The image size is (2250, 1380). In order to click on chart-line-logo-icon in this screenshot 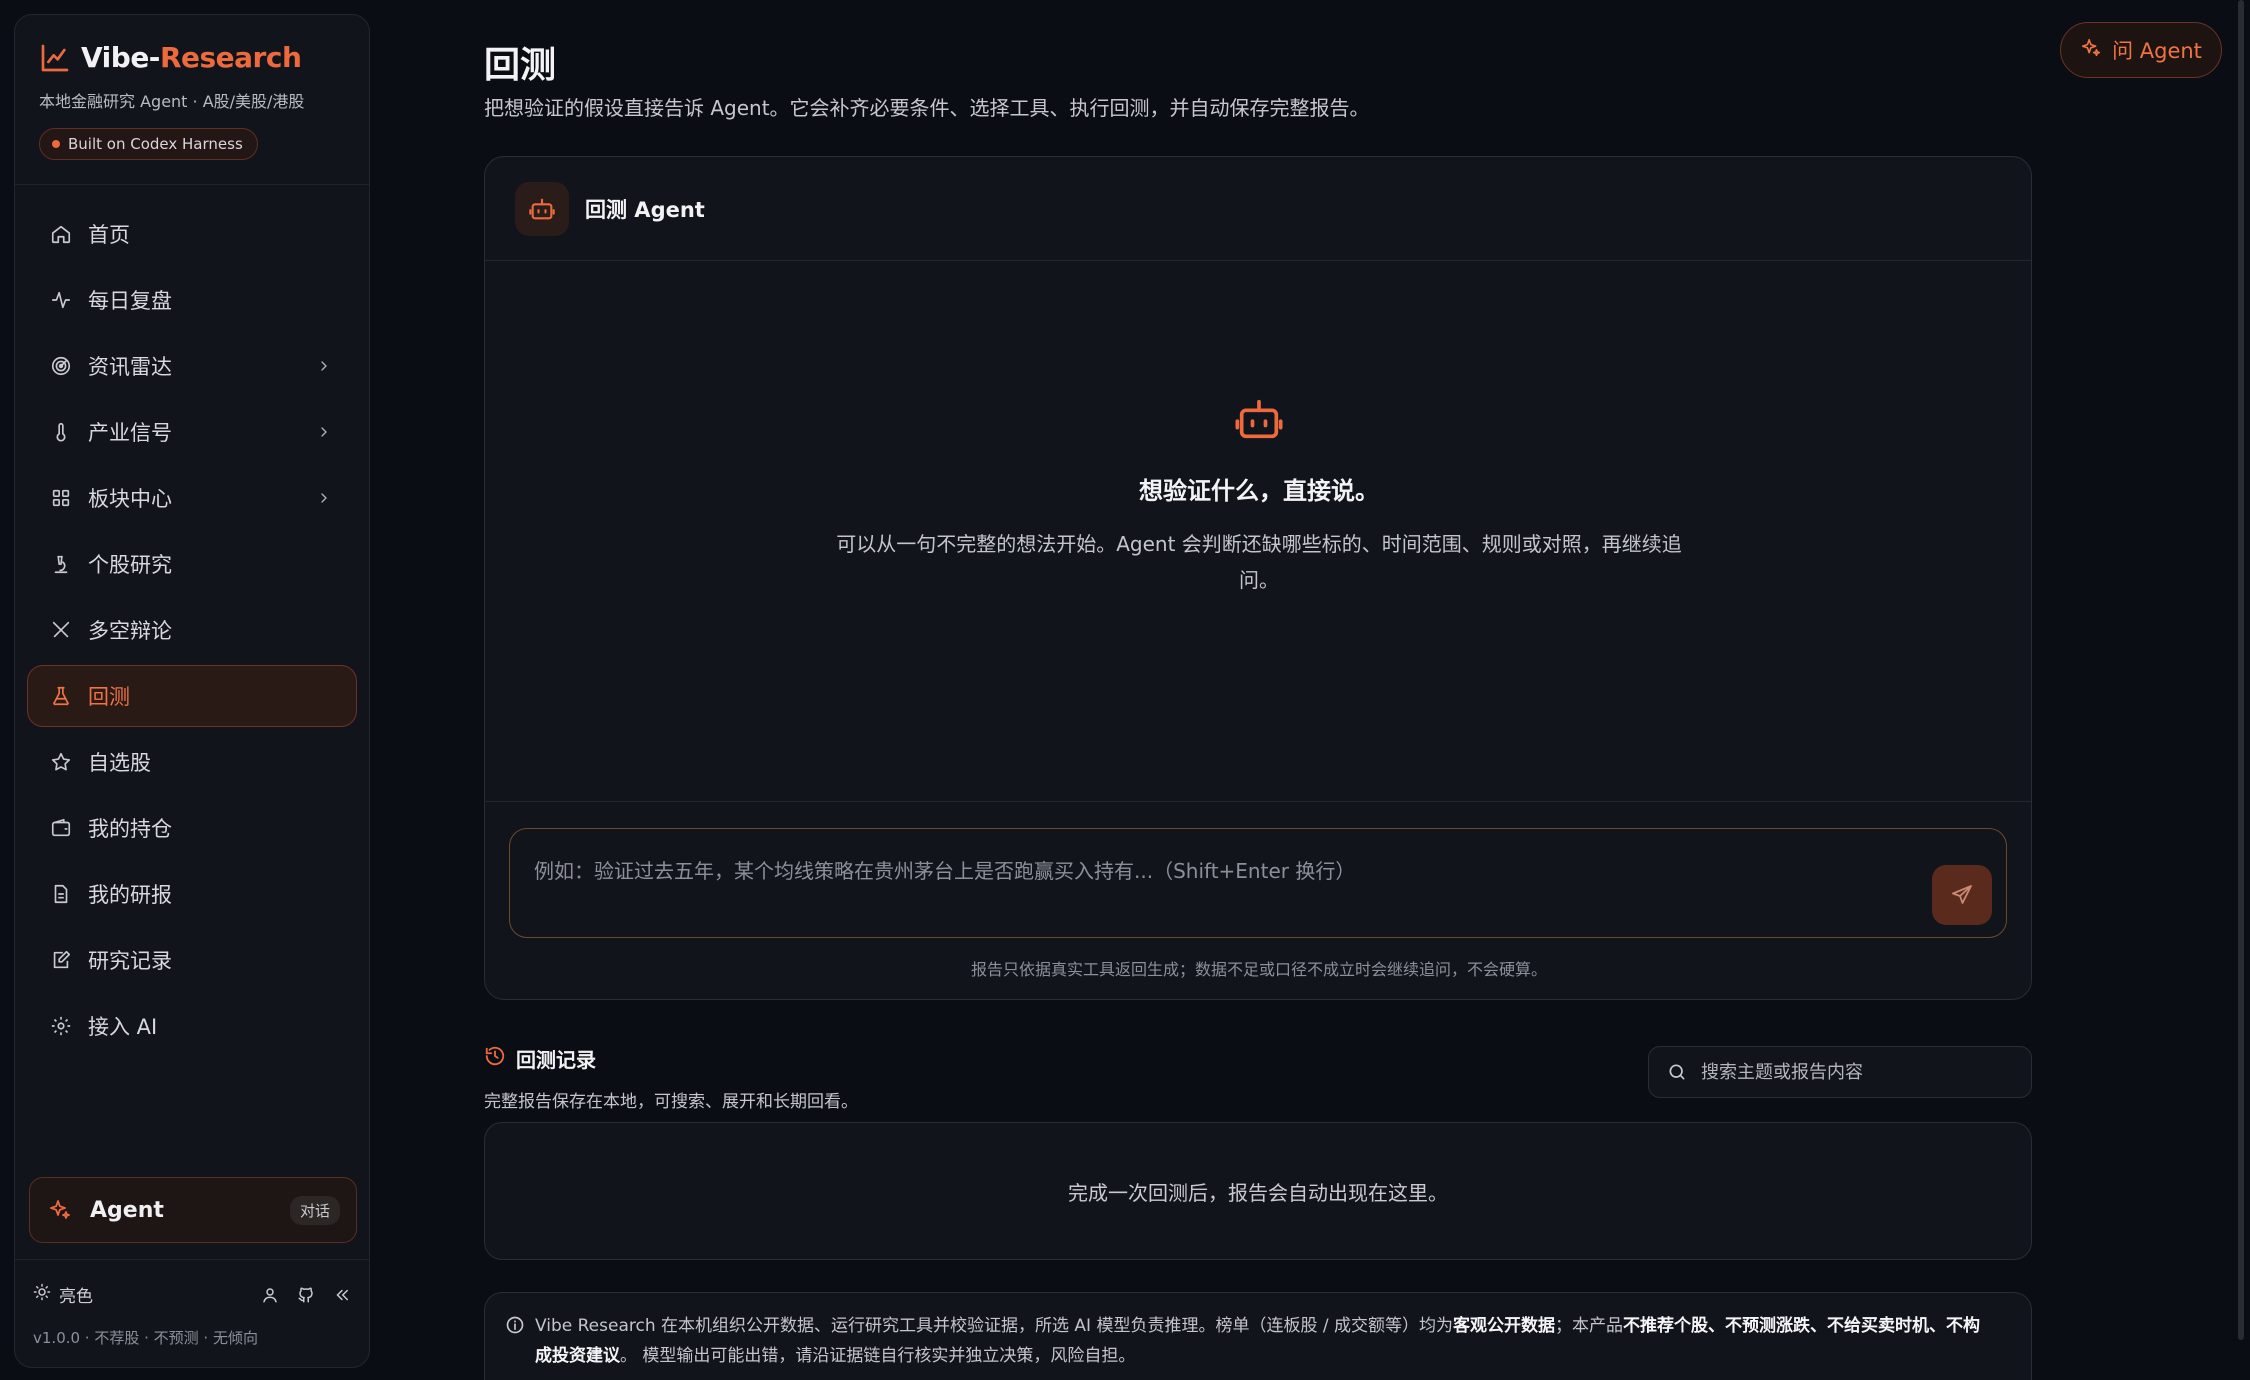, I will do `click(55, 58)`.